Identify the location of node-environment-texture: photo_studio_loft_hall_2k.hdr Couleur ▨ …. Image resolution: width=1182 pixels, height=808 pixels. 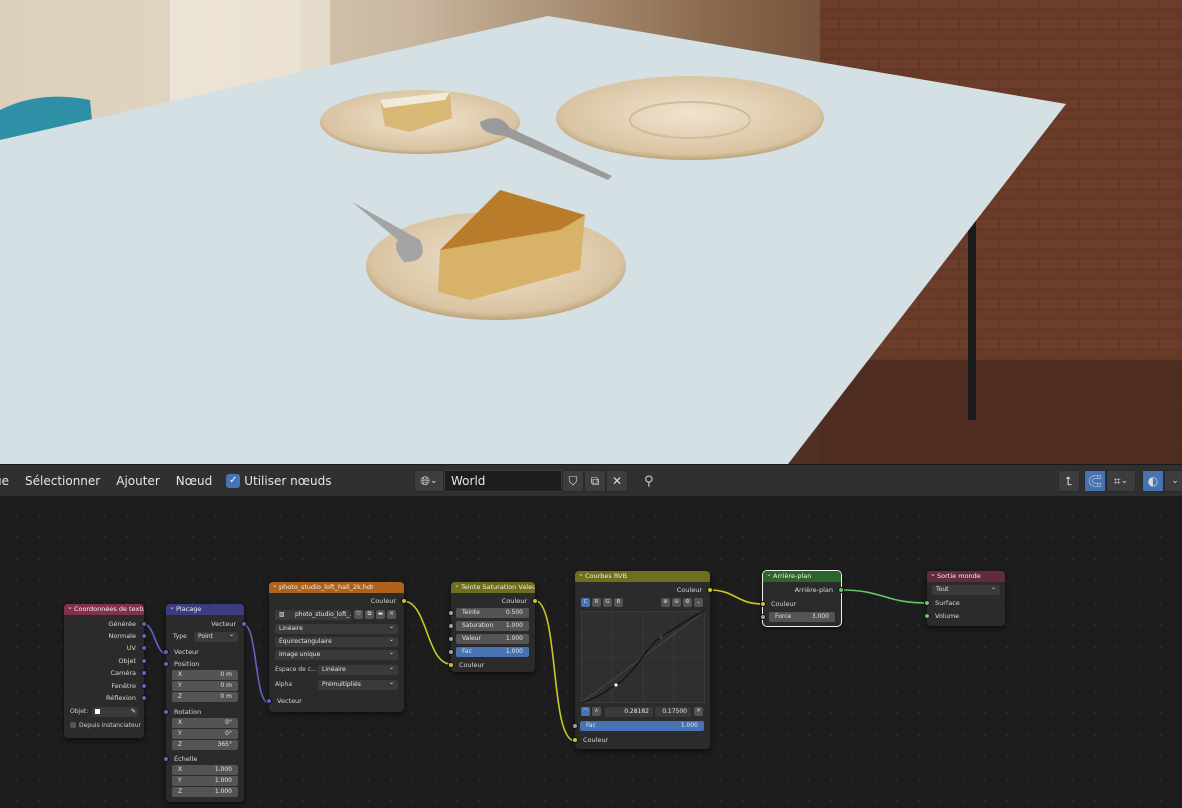
(336, 647).